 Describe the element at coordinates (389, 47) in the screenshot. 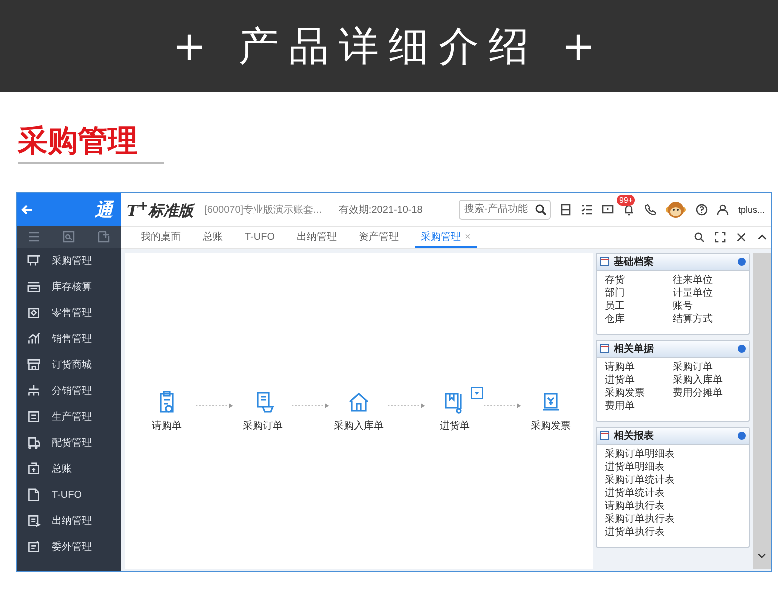

I see `banner-title: + 产品详细介绍 +` at that location.